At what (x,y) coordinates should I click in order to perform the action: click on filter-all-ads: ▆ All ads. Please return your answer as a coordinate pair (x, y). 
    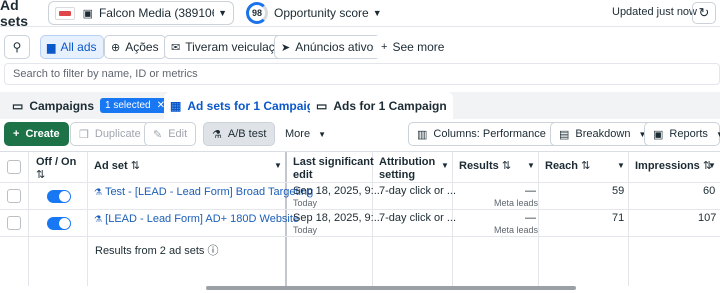
    Looking at the image, I should click on (72, 47).